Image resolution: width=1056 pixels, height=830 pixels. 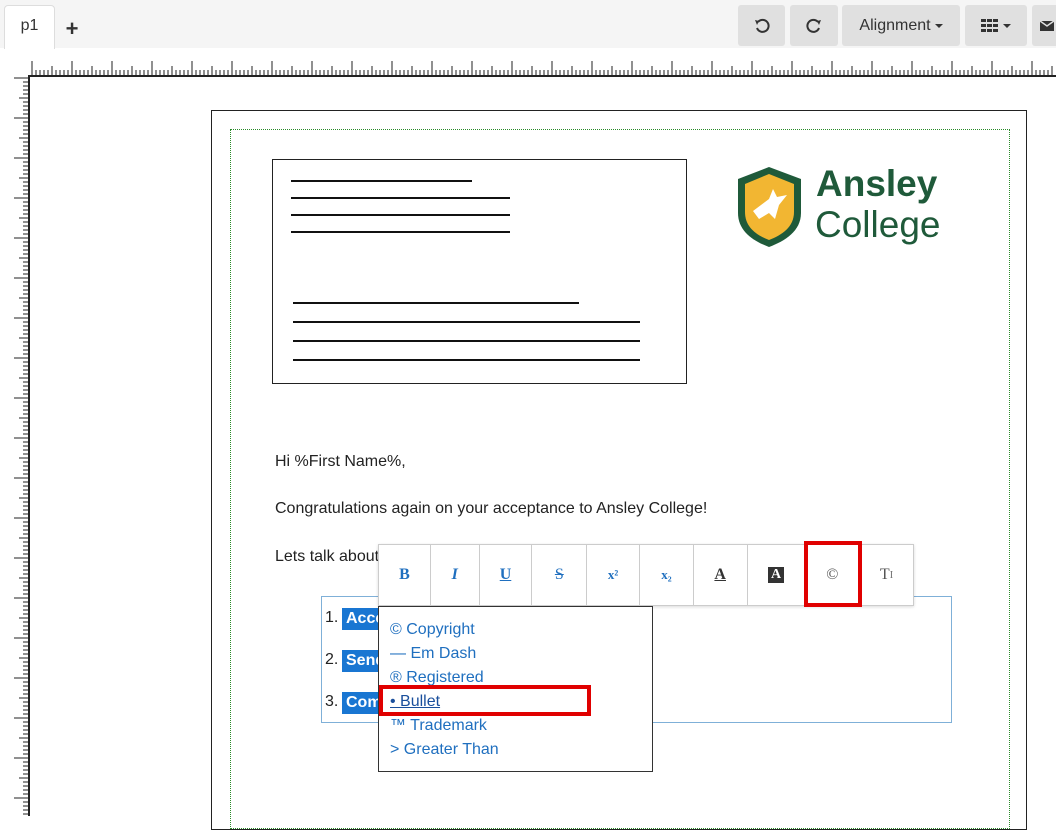 I want to click on ruler-divider-horizontal, so click(x=542, y=76).